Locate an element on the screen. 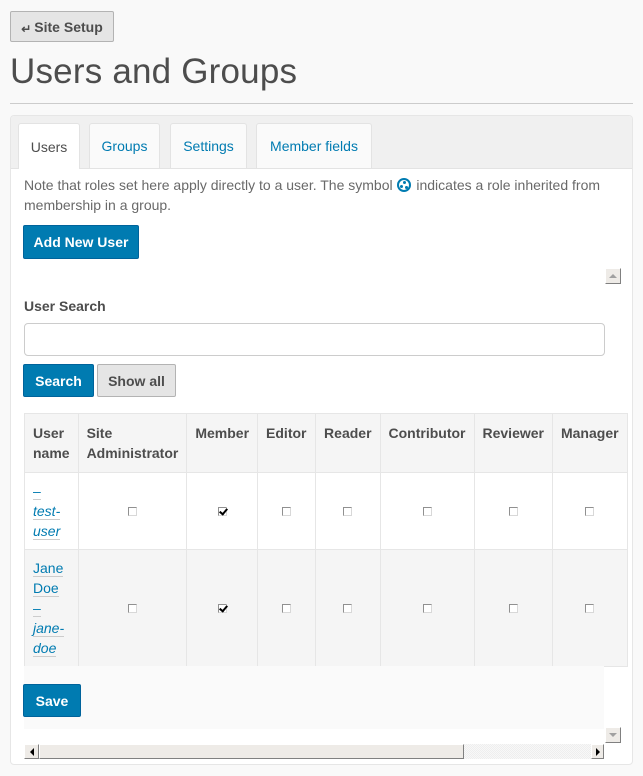 The width and height of the screenshot is (643, 776). tab-member-fields: Member fields is located at coordinates (314, 145).